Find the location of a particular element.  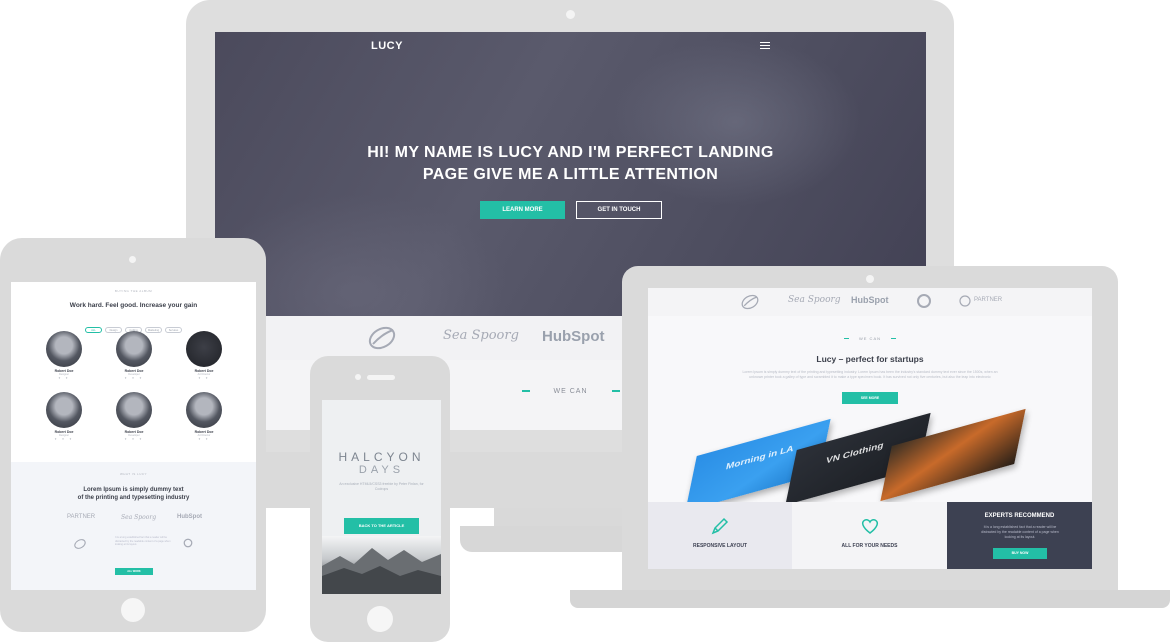

about-title-line1: Lorem Ipsum is simply dummy text is located at coordinates (133, 490).